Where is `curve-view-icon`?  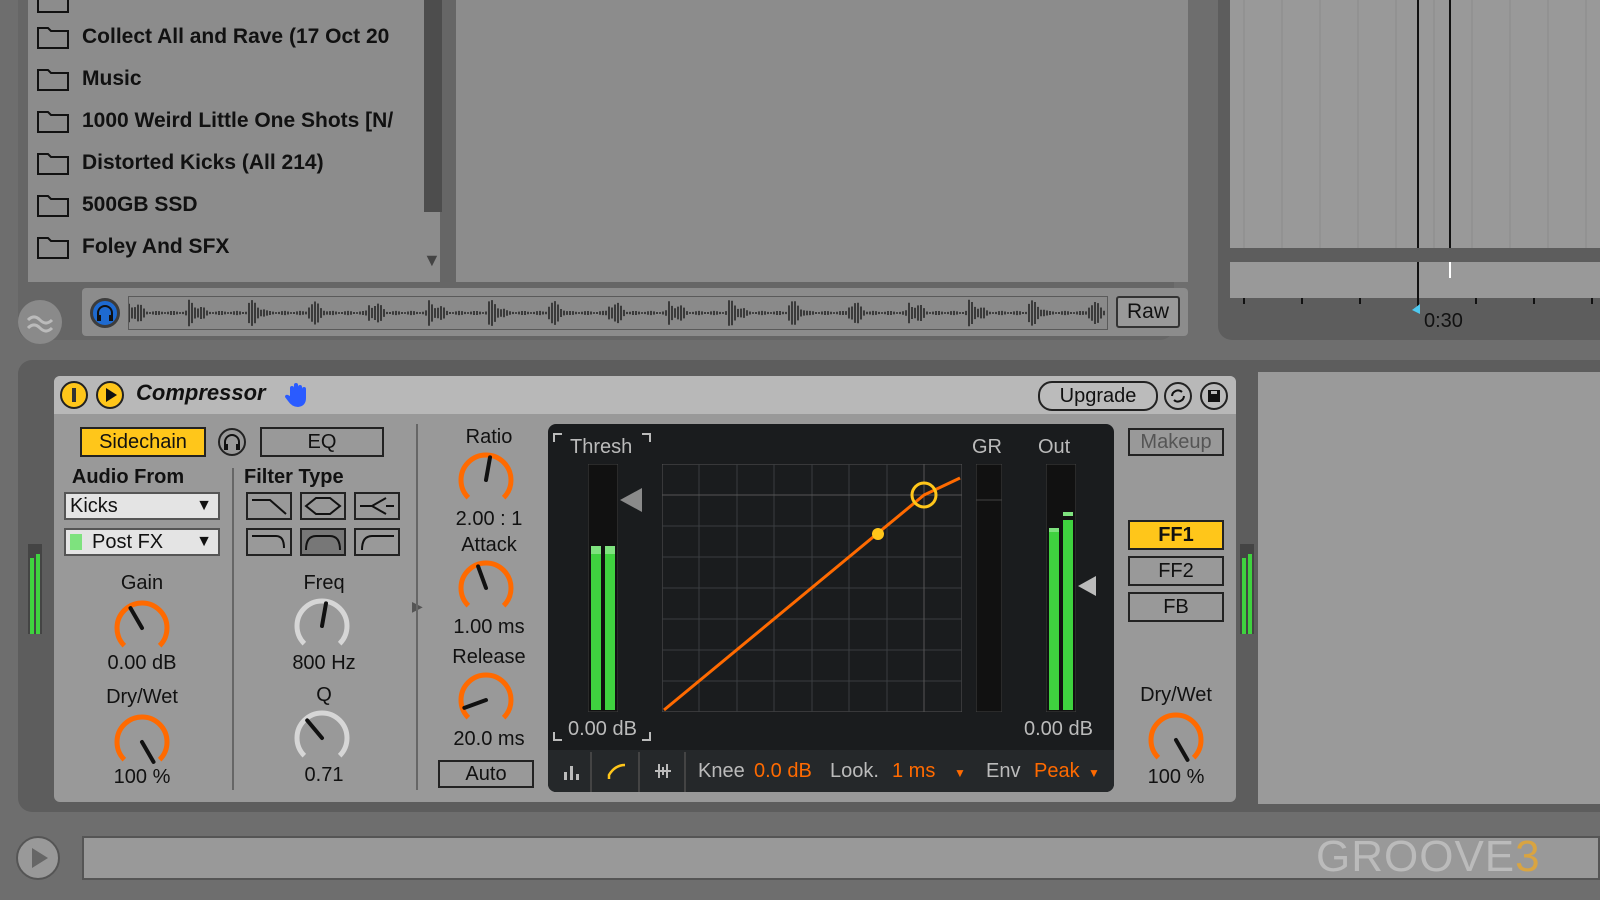 curve-view-icon is located at coordinates (617, 773).